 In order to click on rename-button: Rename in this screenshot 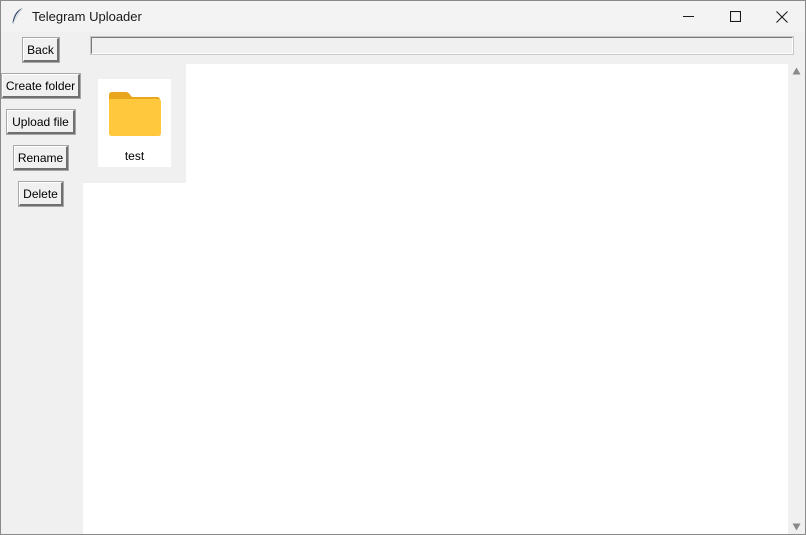, I will do `click(41, 158)`.